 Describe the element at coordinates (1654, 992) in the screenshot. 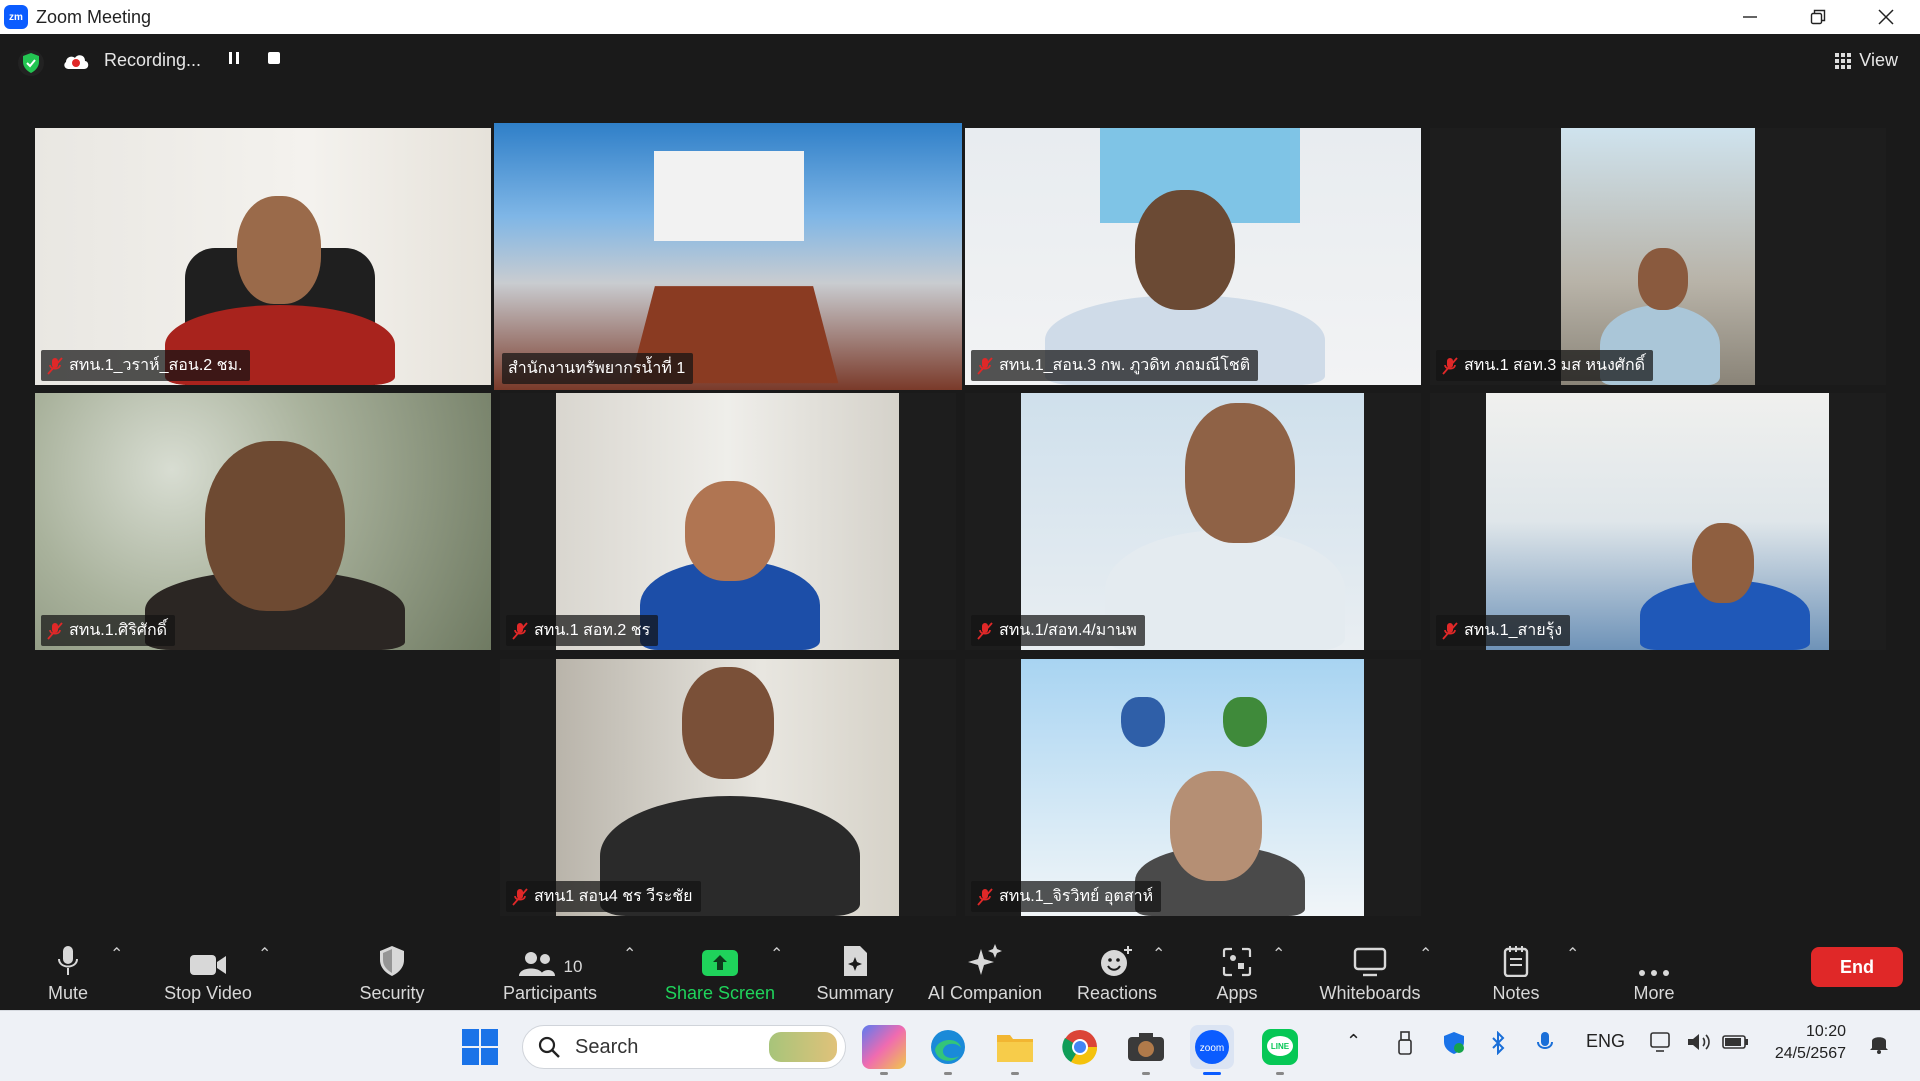

I see `more-label: More` at that location.